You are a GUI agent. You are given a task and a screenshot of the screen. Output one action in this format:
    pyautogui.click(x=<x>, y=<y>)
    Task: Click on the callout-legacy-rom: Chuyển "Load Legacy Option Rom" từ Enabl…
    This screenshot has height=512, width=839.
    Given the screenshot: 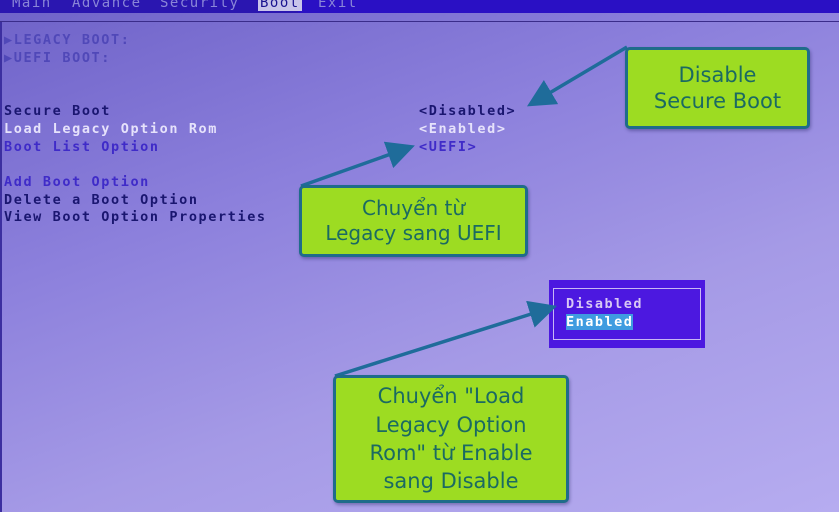 What is the action you would take?
    pyautogui.click(x=451, y=439)
    